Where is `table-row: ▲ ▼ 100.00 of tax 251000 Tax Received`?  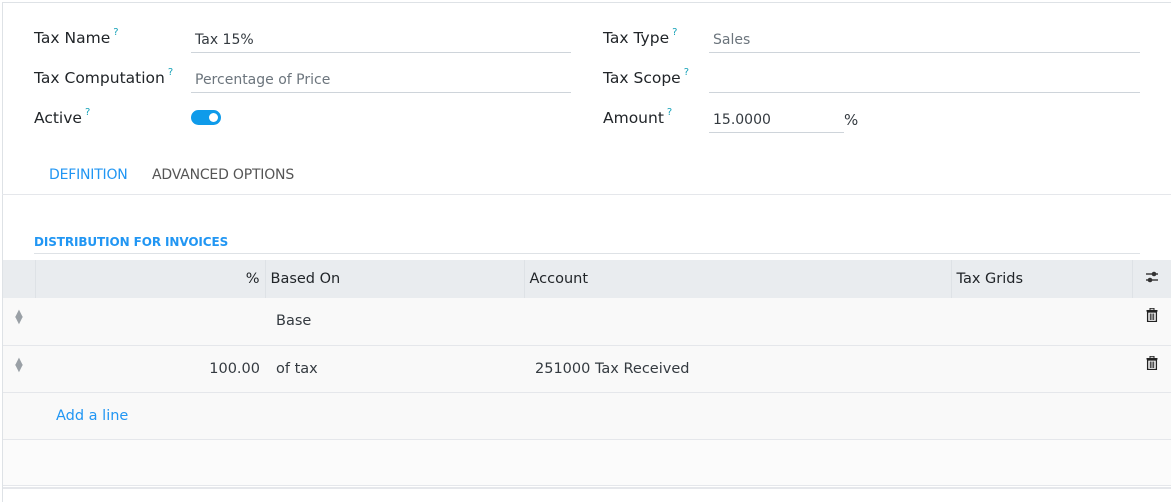 table-row: ▲ ▼ 100.00 of tax 251000 Tax Received is located at coordinates (587, 368).